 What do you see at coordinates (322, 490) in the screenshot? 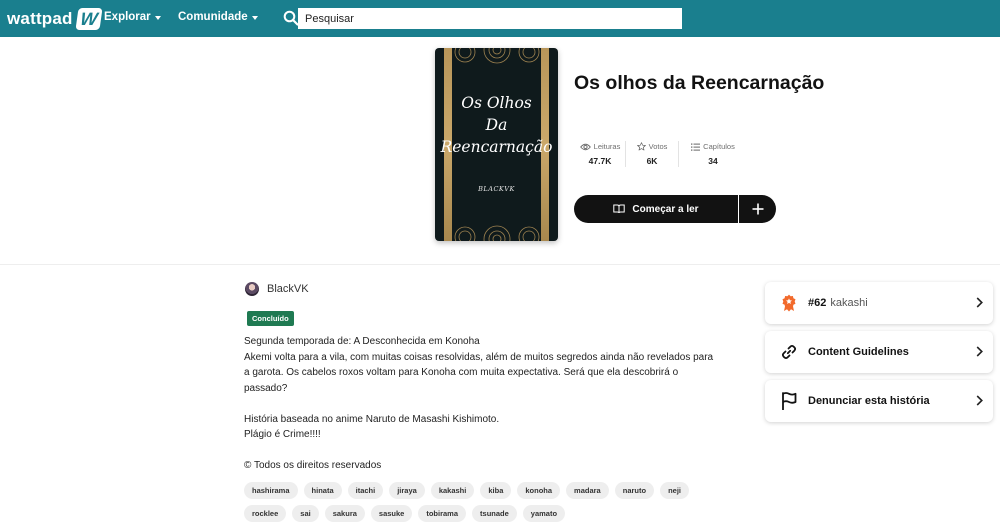
I see `tag-pill: hinata` at bounding box center [322, 490].